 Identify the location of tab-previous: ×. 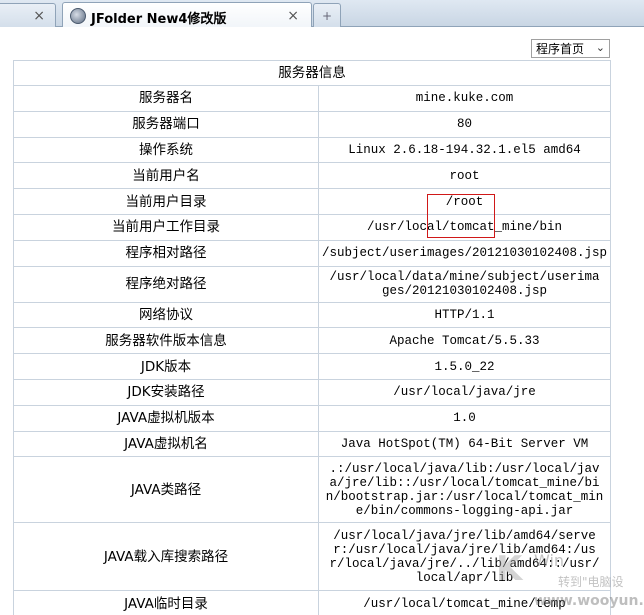
(28, 15).